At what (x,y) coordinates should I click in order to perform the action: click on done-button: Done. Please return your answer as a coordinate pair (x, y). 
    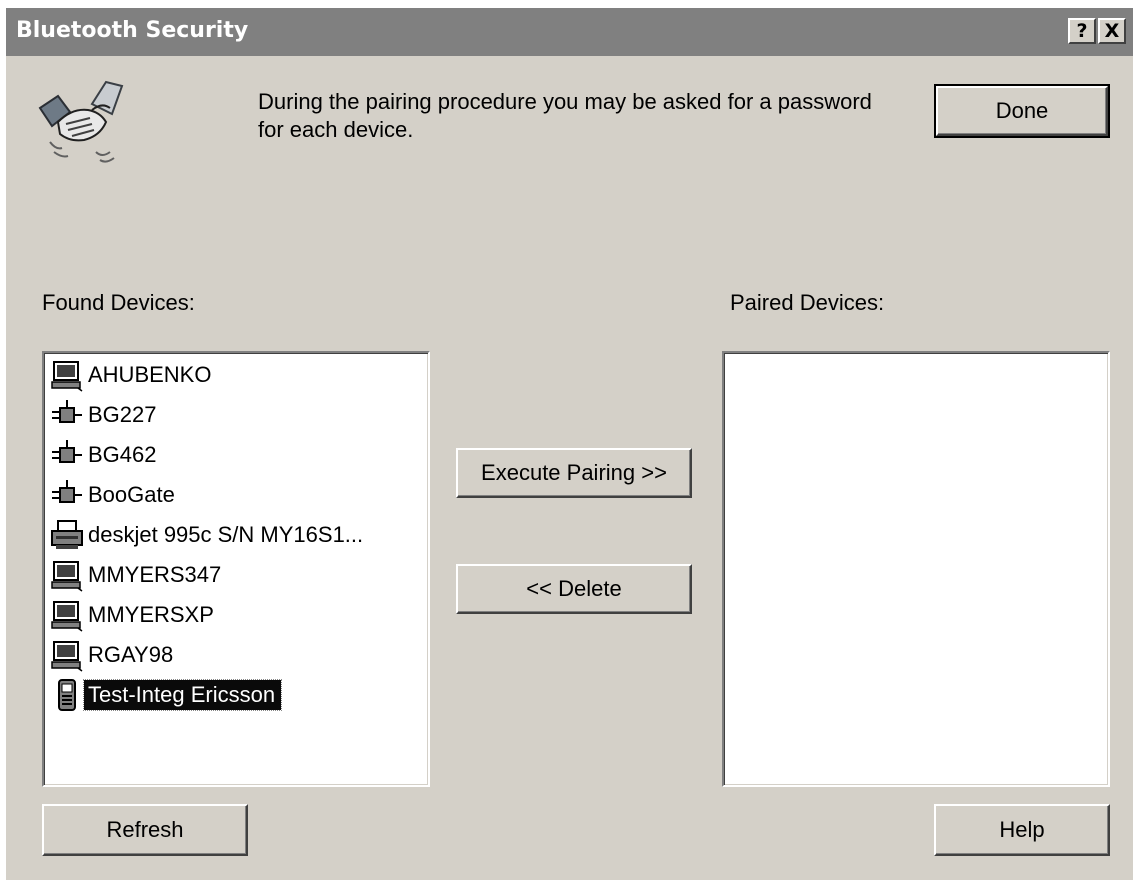
    Looking at the image, I should click on (1022, 111).